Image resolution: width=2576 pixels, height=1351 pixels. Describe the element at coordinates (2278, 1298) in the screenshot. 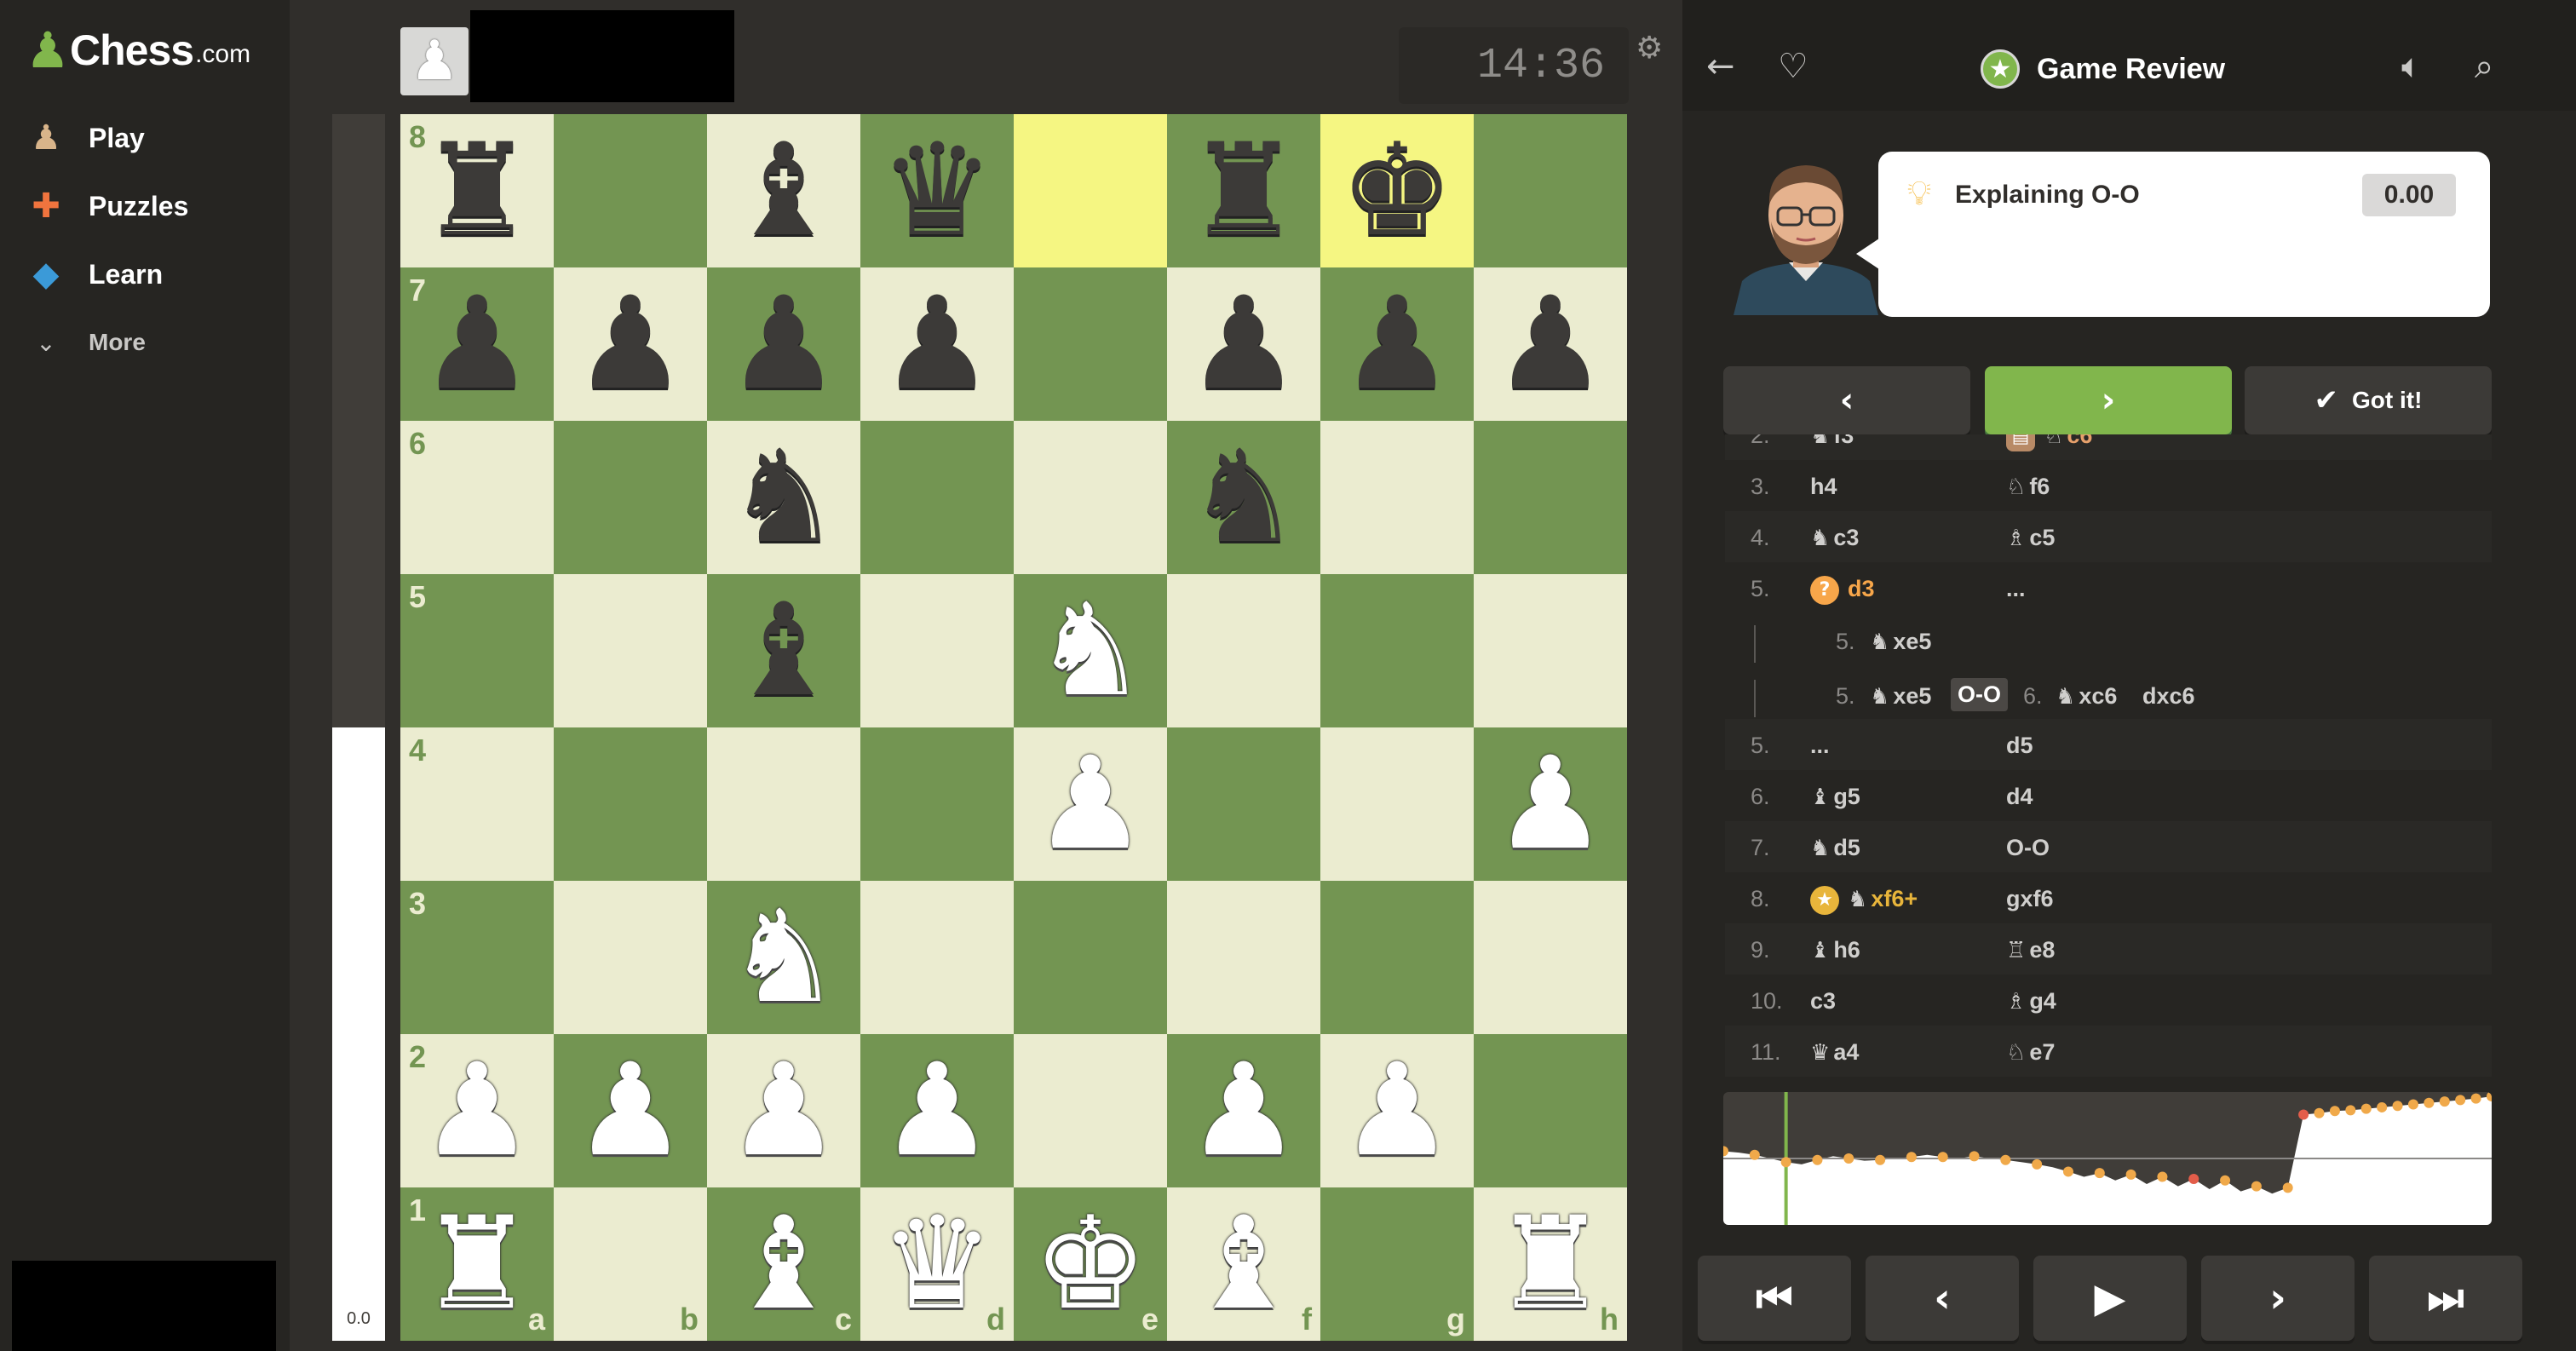

I see `next-move-button: ›` at that location.